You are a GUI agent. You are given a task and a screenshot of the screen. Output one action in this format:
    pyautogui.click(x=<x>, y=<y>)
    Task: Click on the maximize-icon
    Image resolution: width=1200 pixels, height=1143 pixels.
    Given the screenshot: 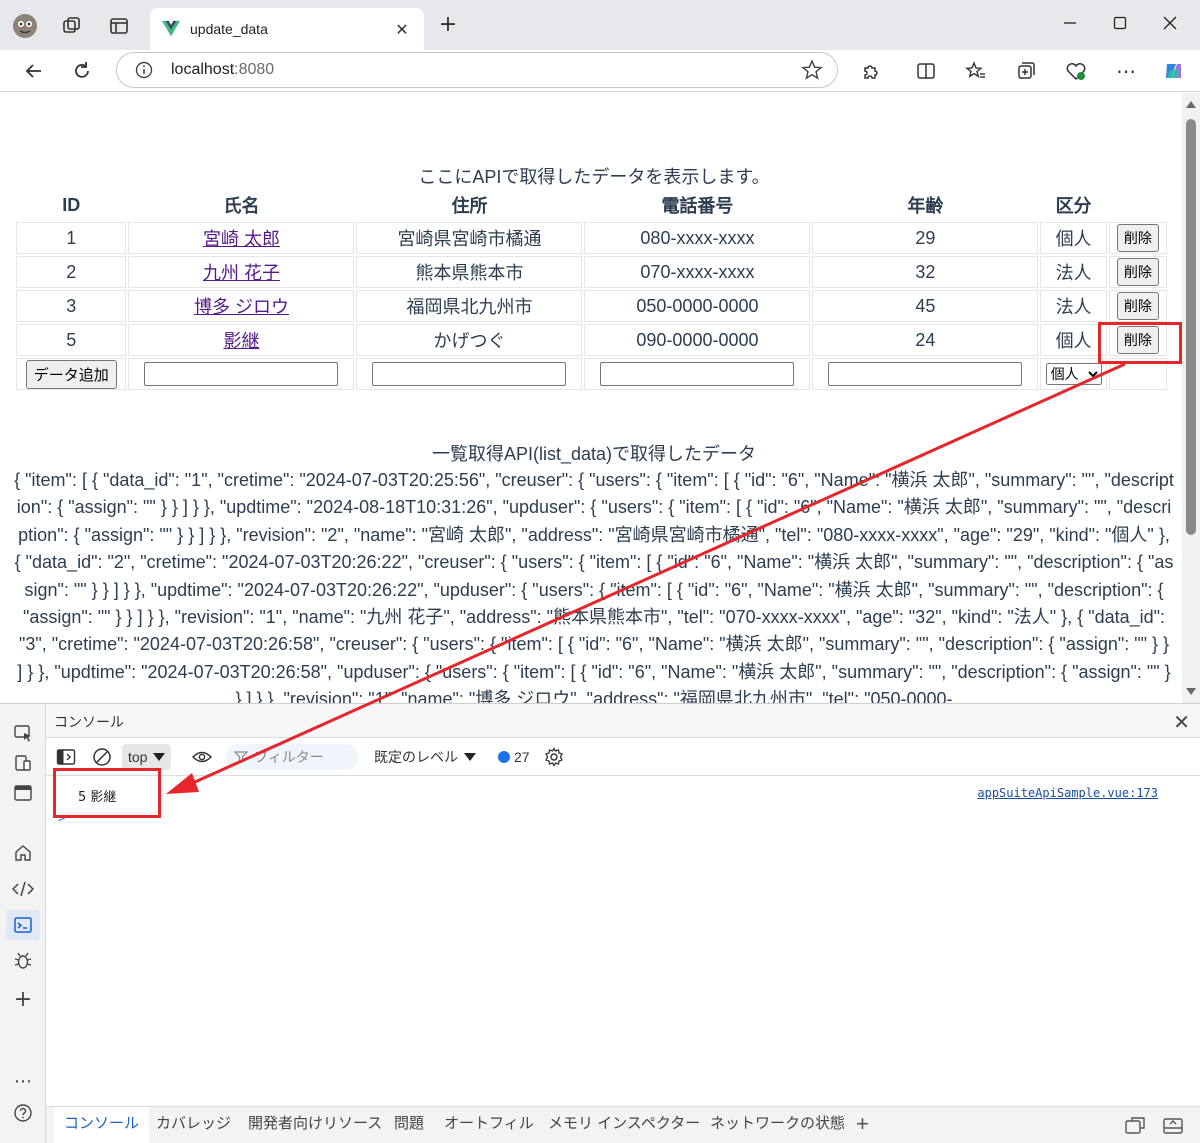 What is the action you would take?
    pyautogui.click(x=1120, y=23)
    